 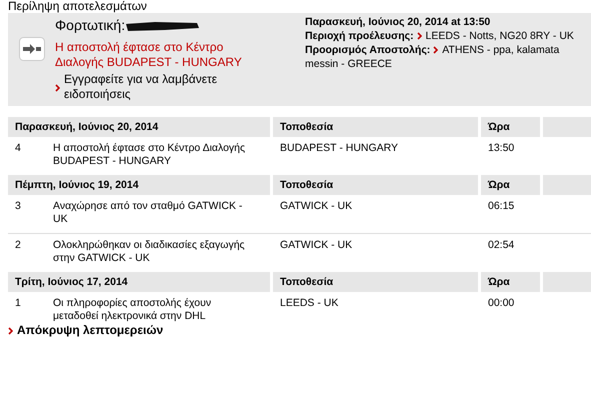 I want to click on date-header: Πέμπτη, Ιούνιος 19, 2014, so click(x=139, y=185).